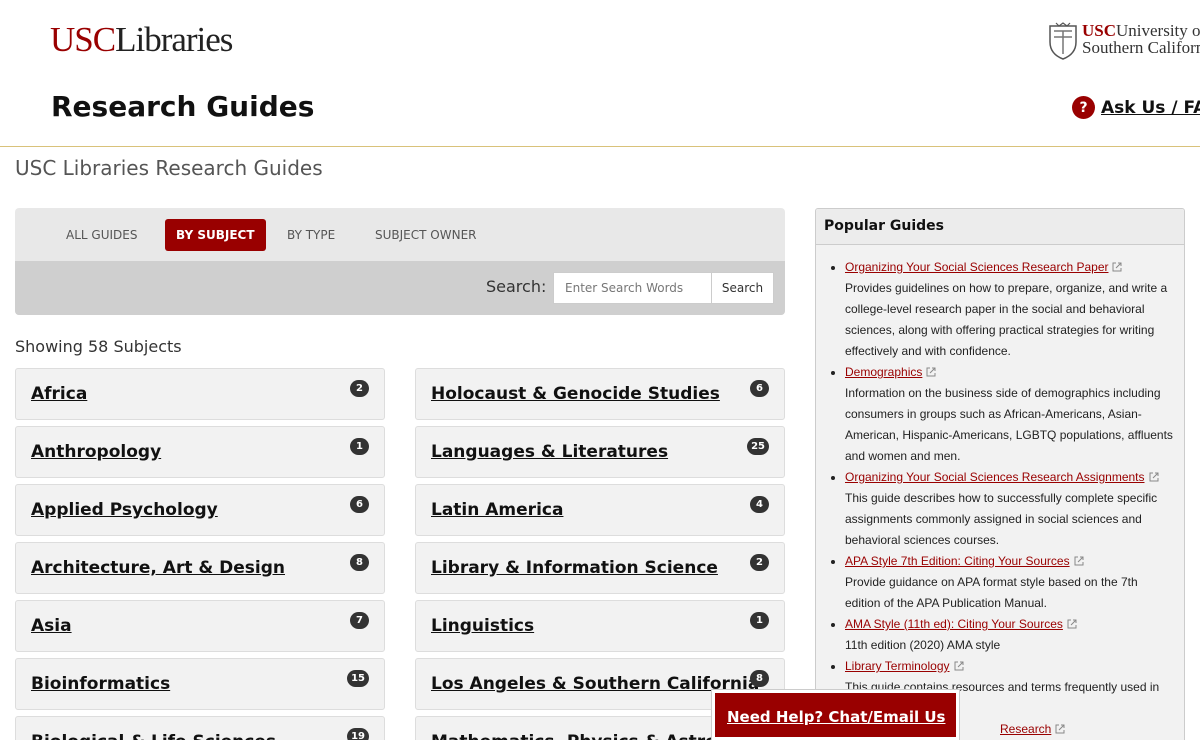 This screenshot has width=1200, height=740. I want to click on tab-all-guides: ALL GUIDES, so click(101, 235).